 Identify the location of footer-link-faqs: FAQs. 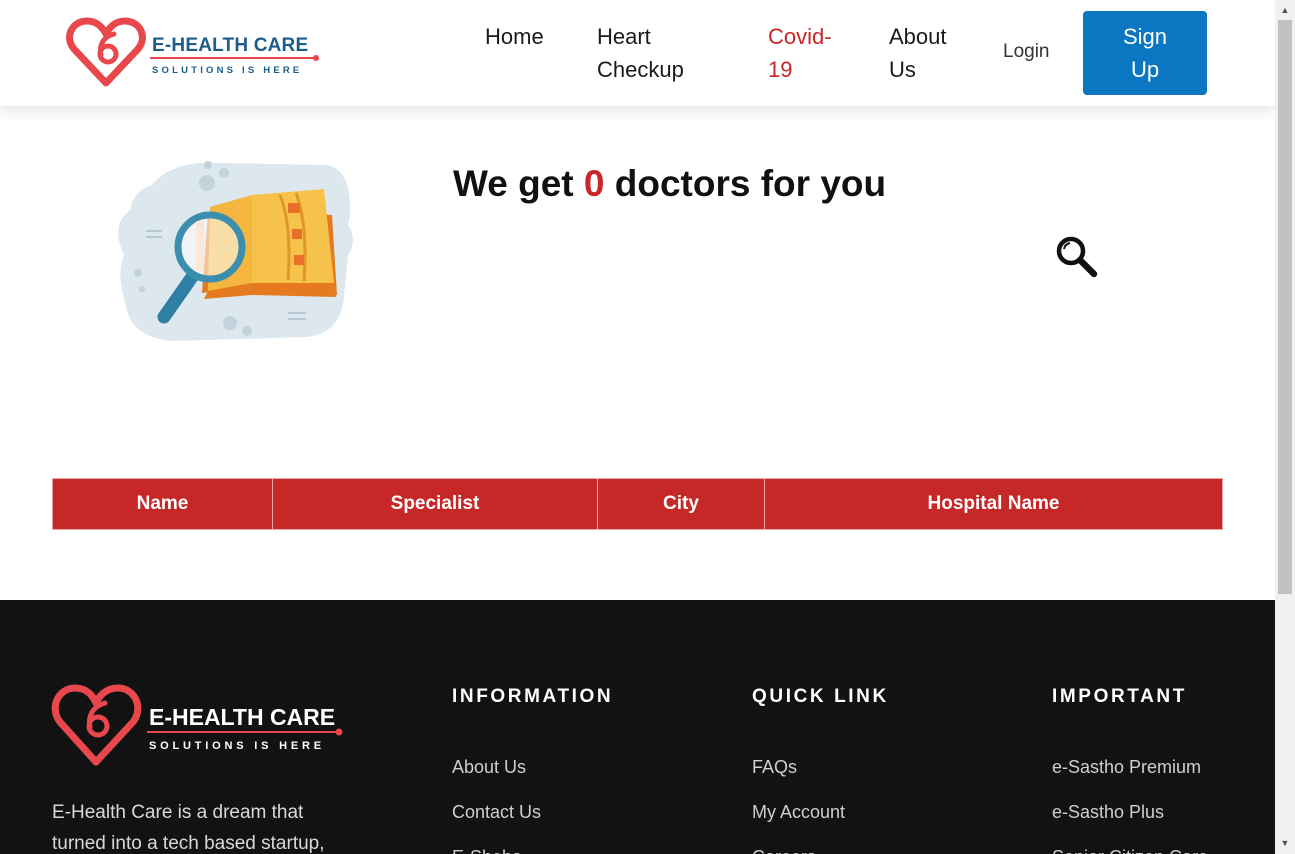
(820, 767).